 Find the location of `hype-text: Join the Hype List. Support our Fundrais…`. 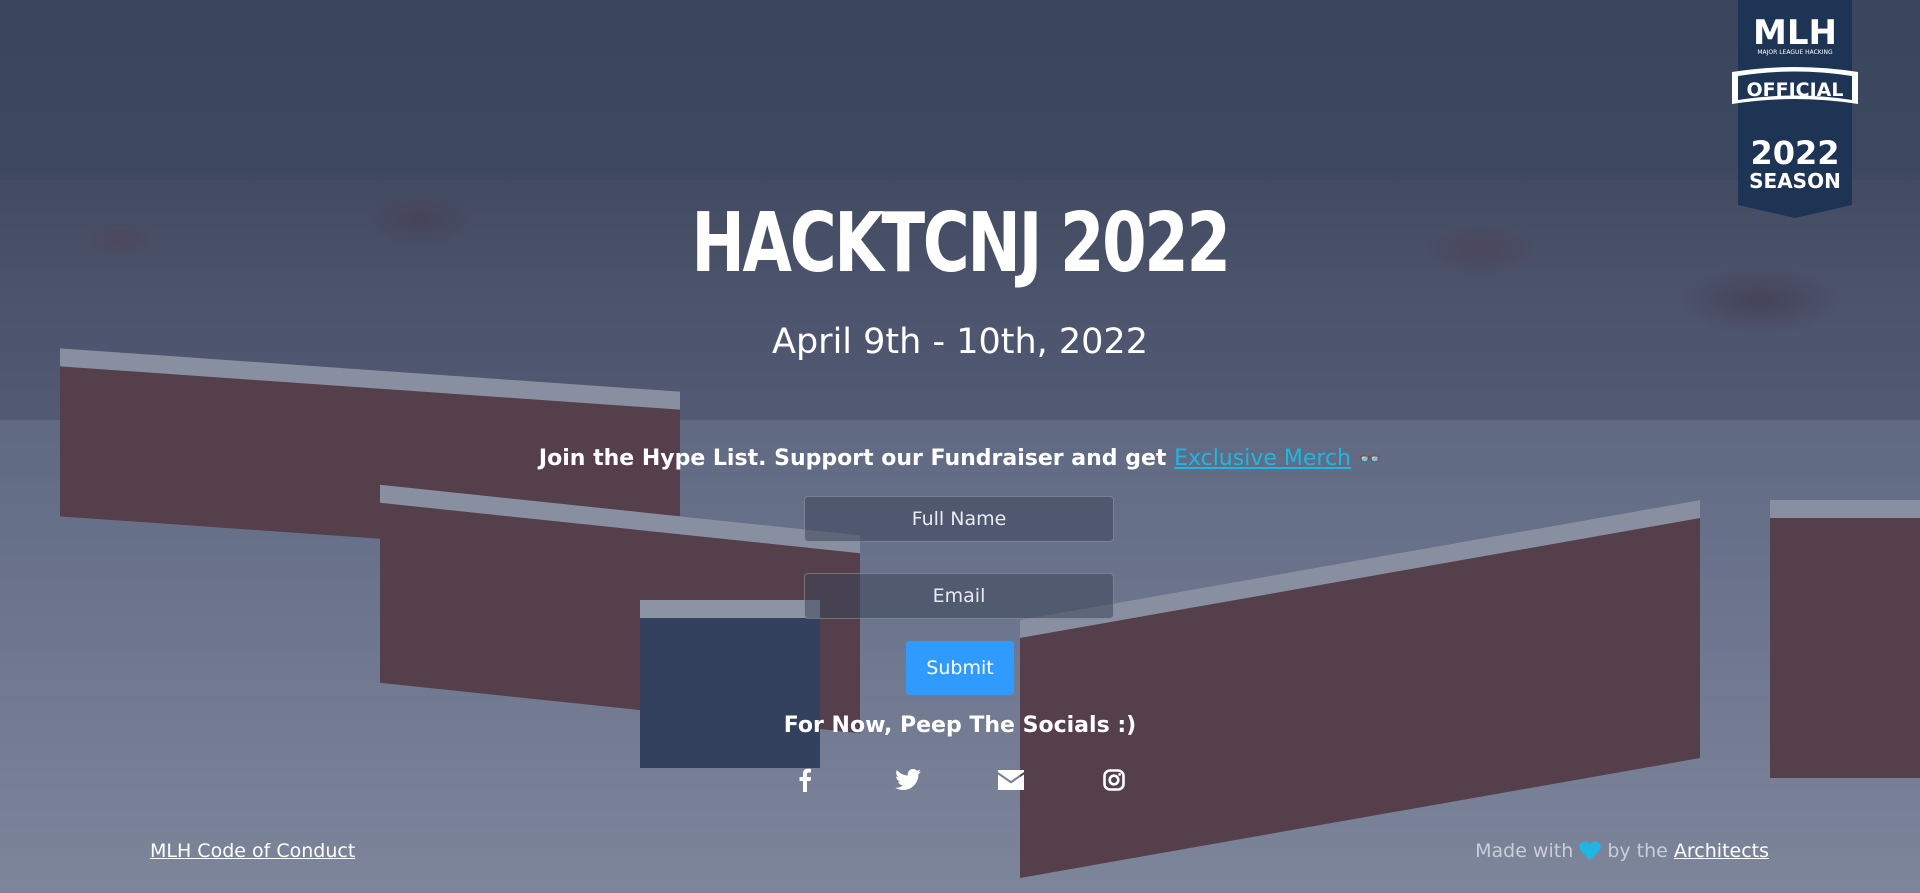

hype-text: Join the Hype List. Support our Fundrais… is located at coordinates (960, 458).